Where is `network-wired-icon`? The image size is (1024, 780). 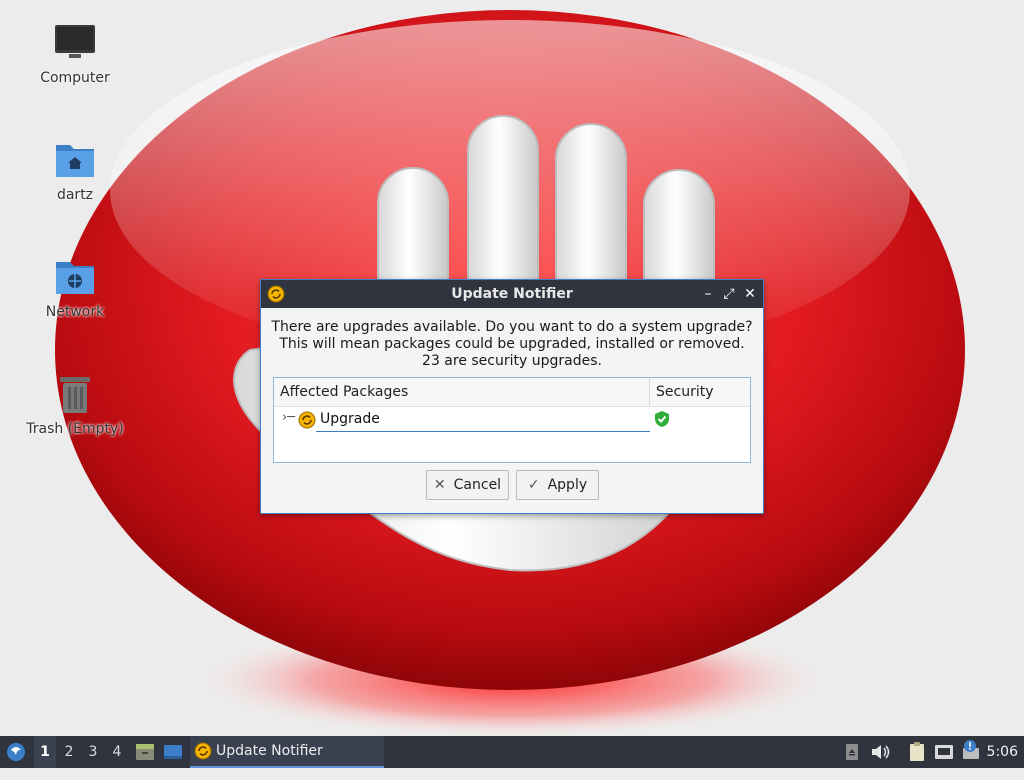 network-wired-icon is located at coordinates (944, 752).